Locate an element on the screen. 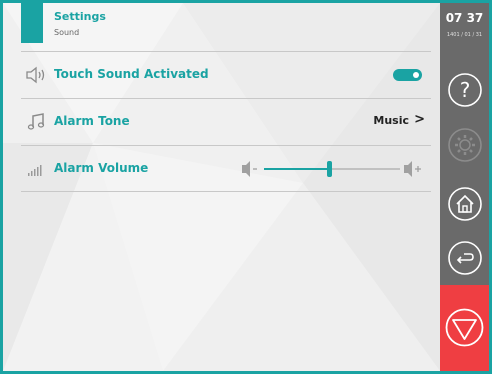 Image resolution: width=492 pixels, height=374 pixels. page-title: Settings is located at coordinates (80, 16).